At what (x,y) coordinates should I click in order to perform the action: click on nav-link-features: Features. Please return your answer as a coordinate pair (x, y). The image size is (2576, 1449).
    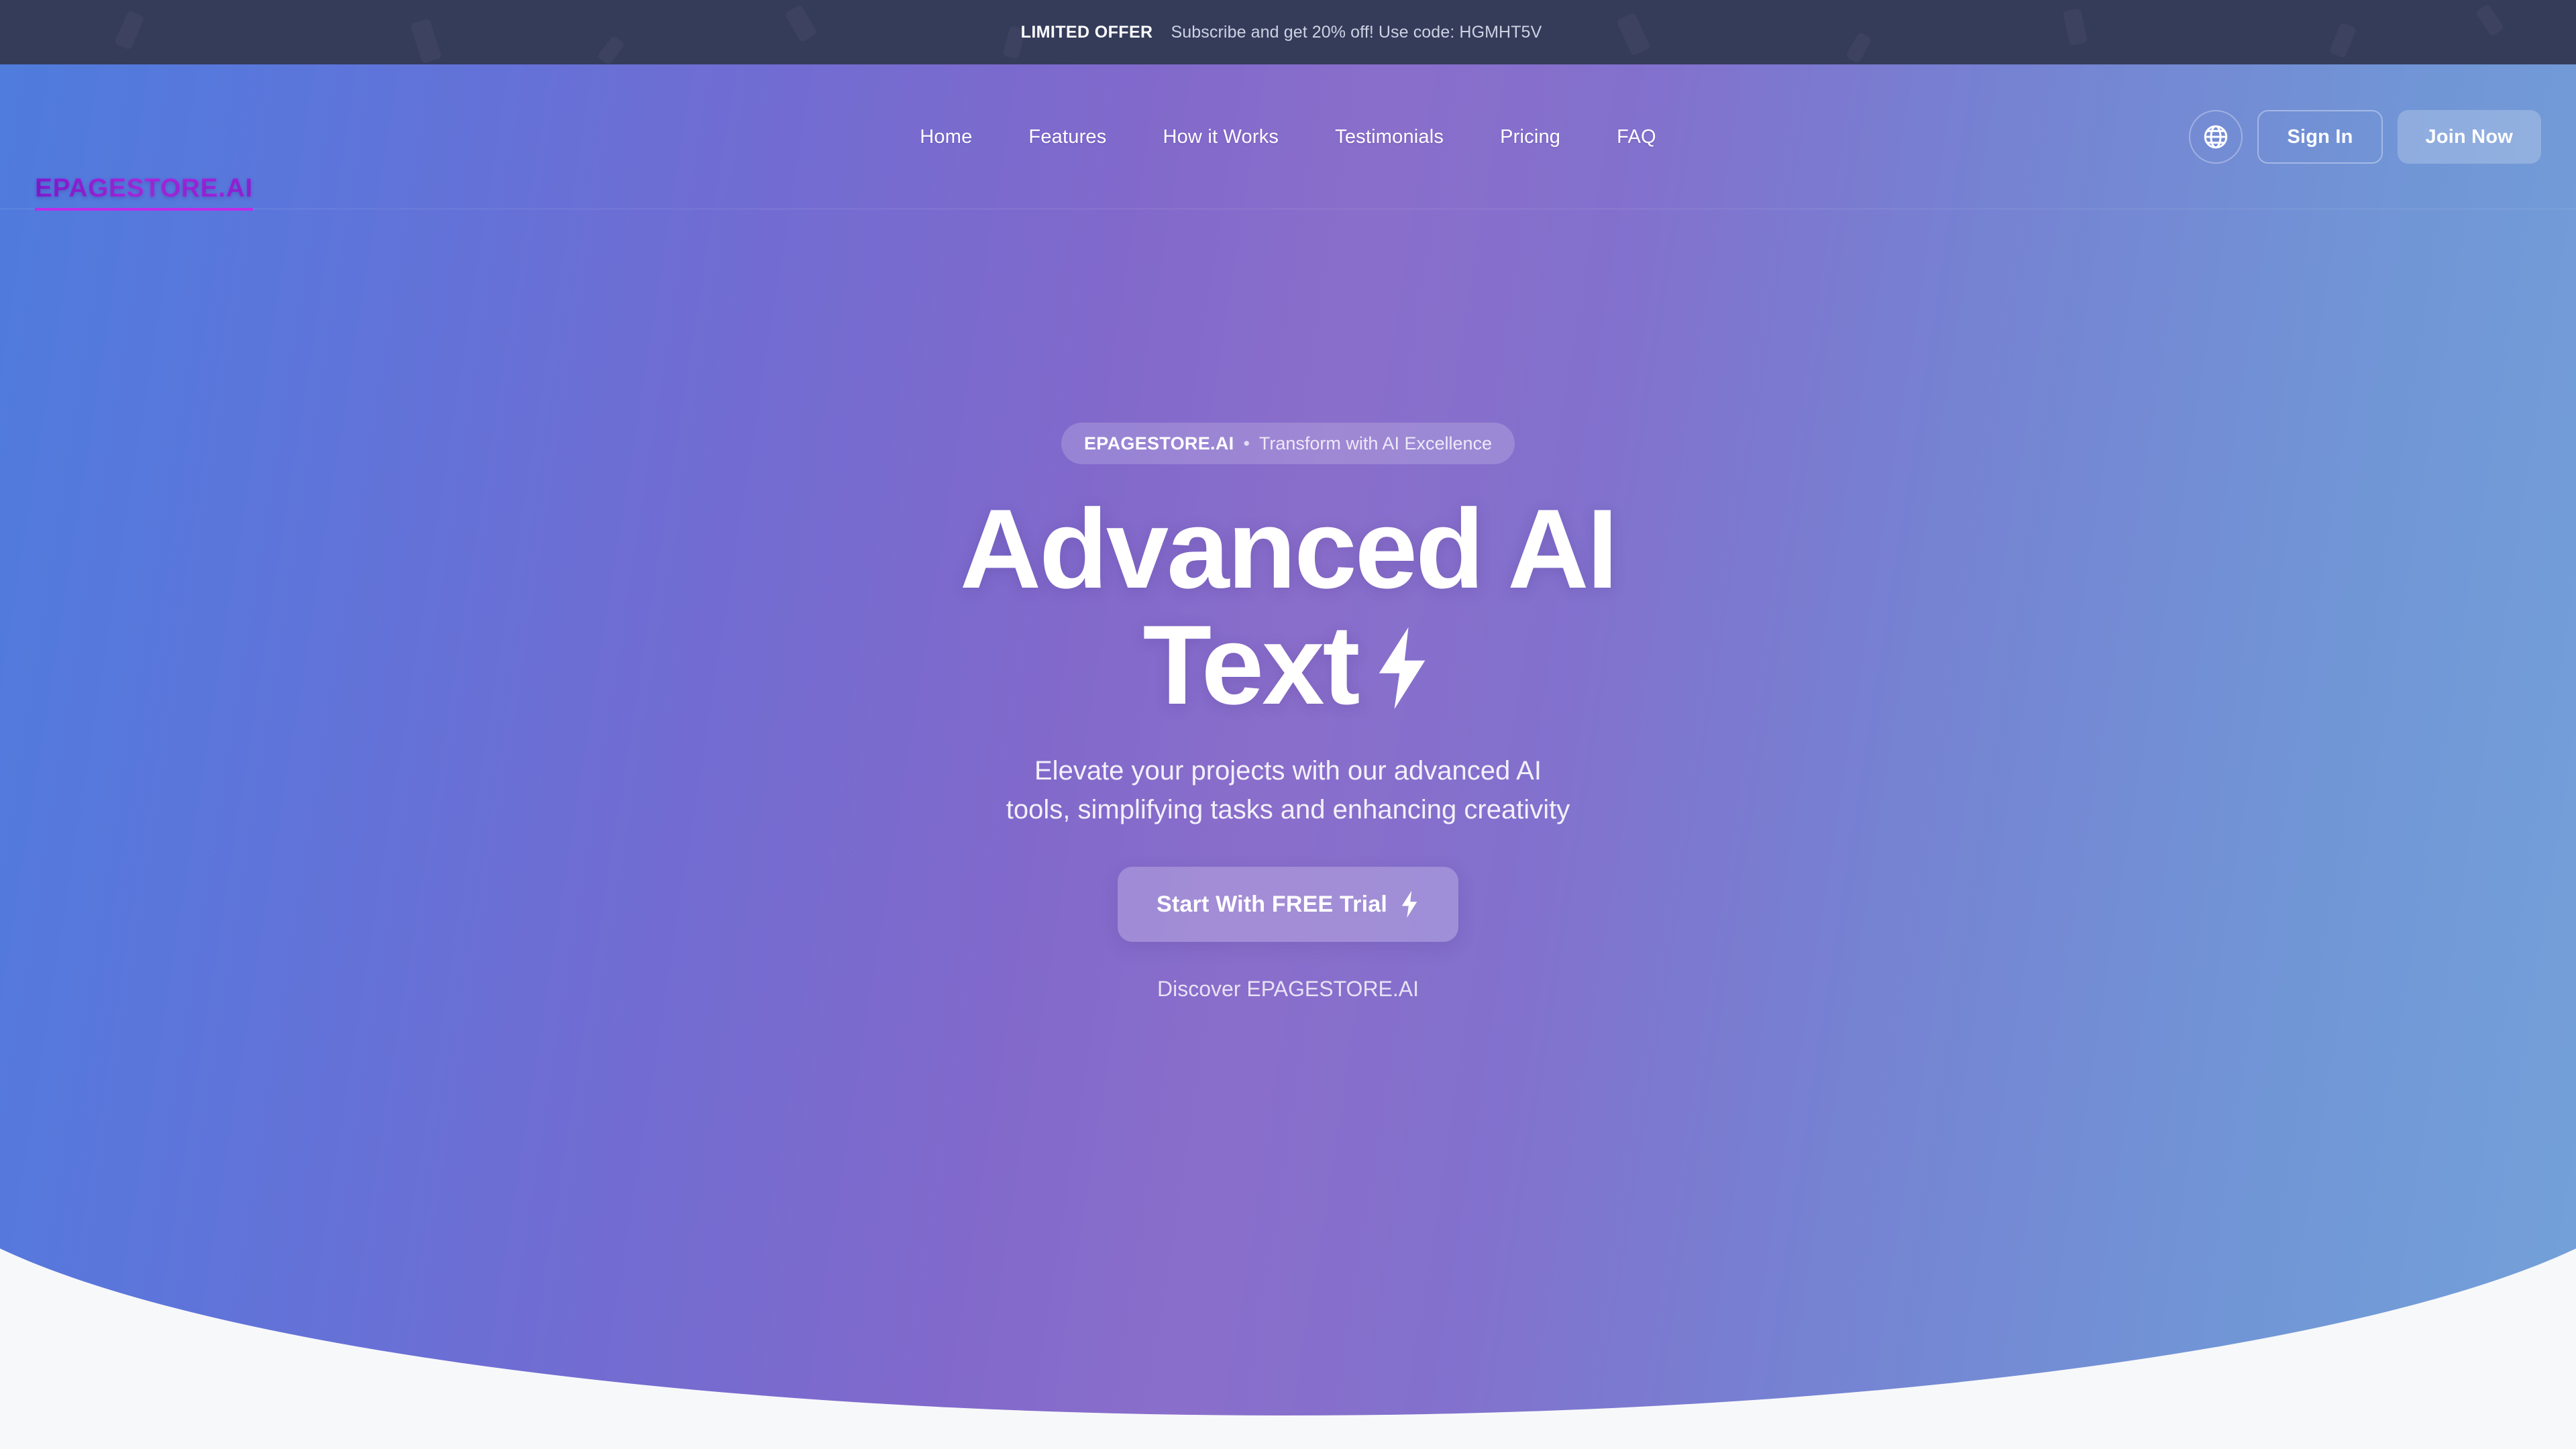
    Looking at the image, I should click on (1067, 137).